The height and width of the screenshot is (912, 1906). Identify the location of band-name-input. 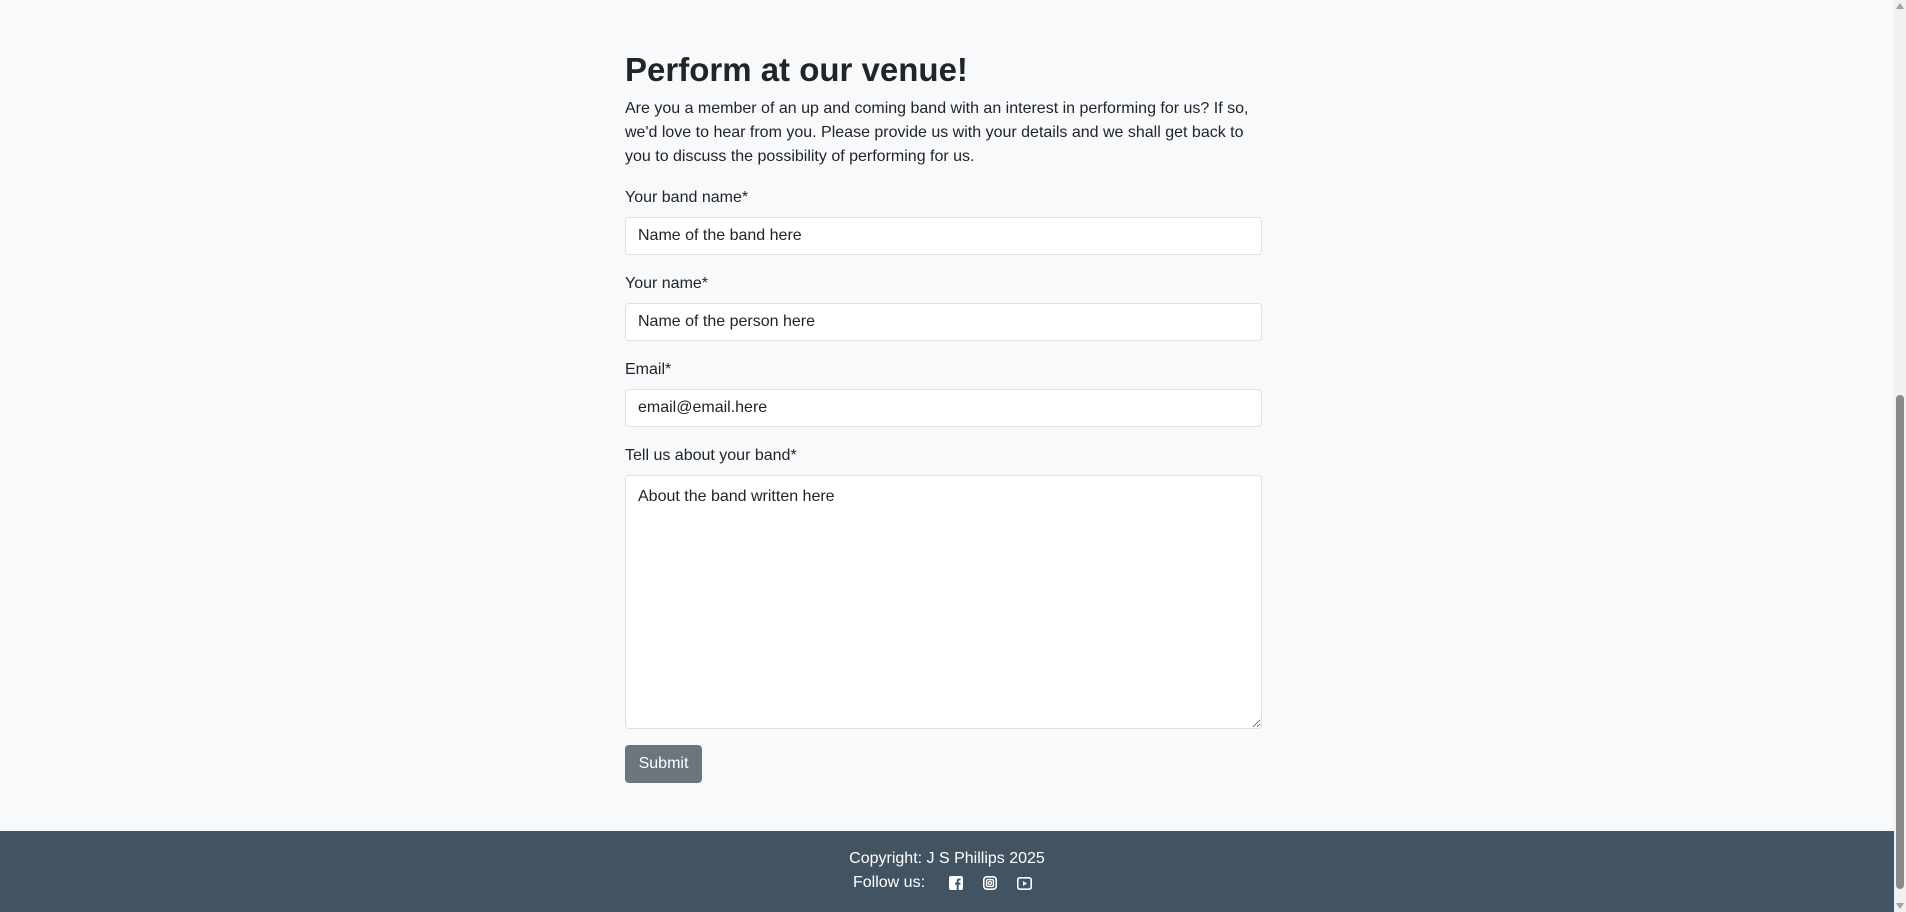
(943, 236).